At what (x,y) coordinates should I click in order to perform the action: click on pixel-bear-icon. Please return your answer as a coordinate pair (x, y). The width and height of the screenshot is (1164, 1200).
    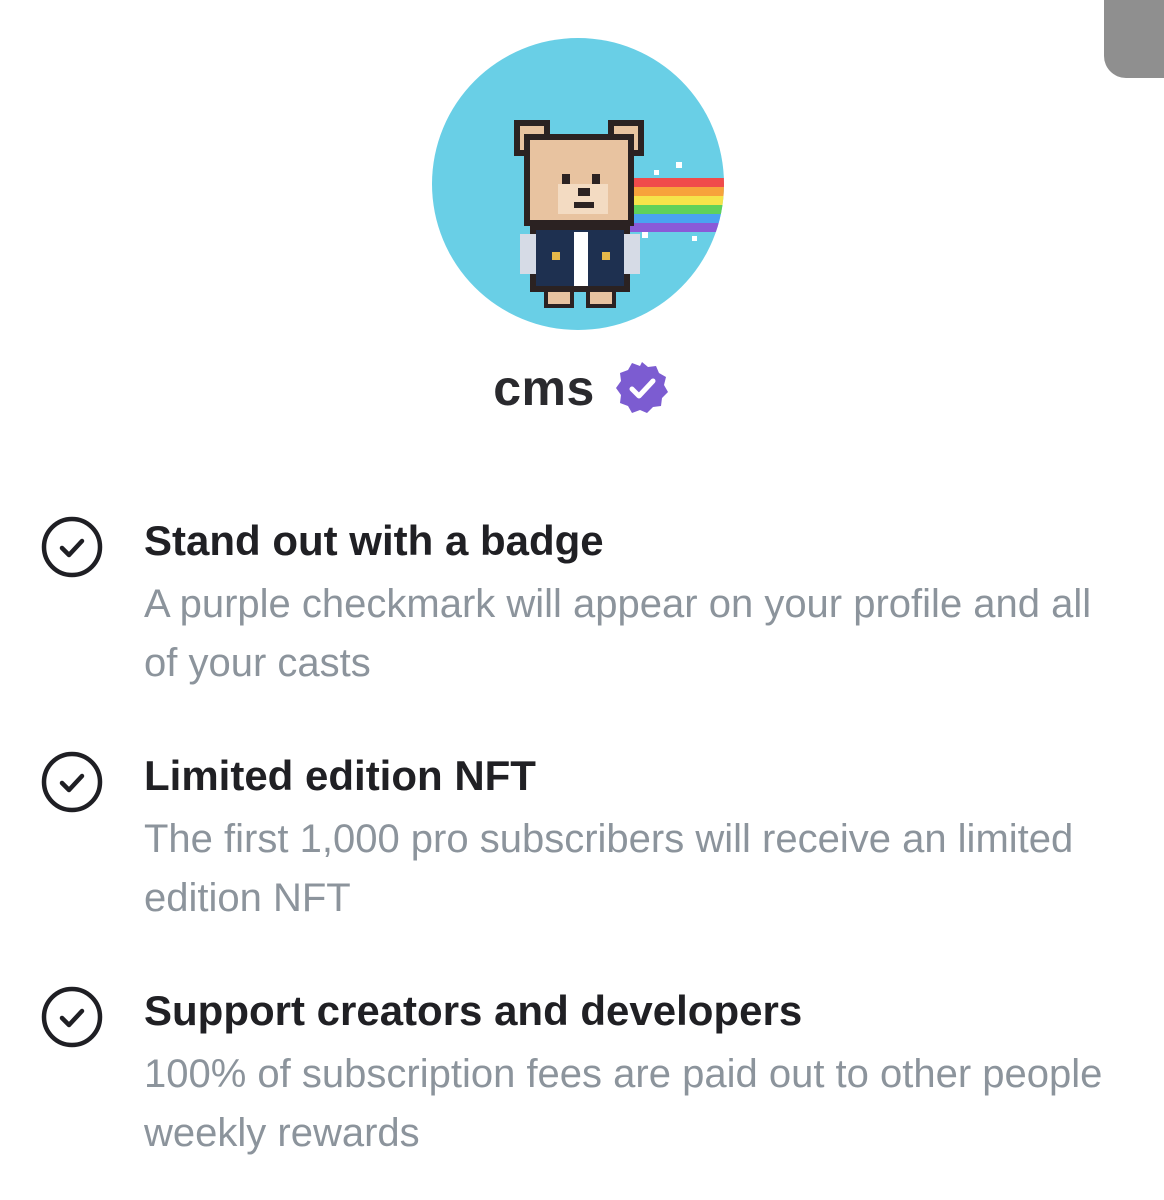
    Looking at the image, I should click on (578, 184).